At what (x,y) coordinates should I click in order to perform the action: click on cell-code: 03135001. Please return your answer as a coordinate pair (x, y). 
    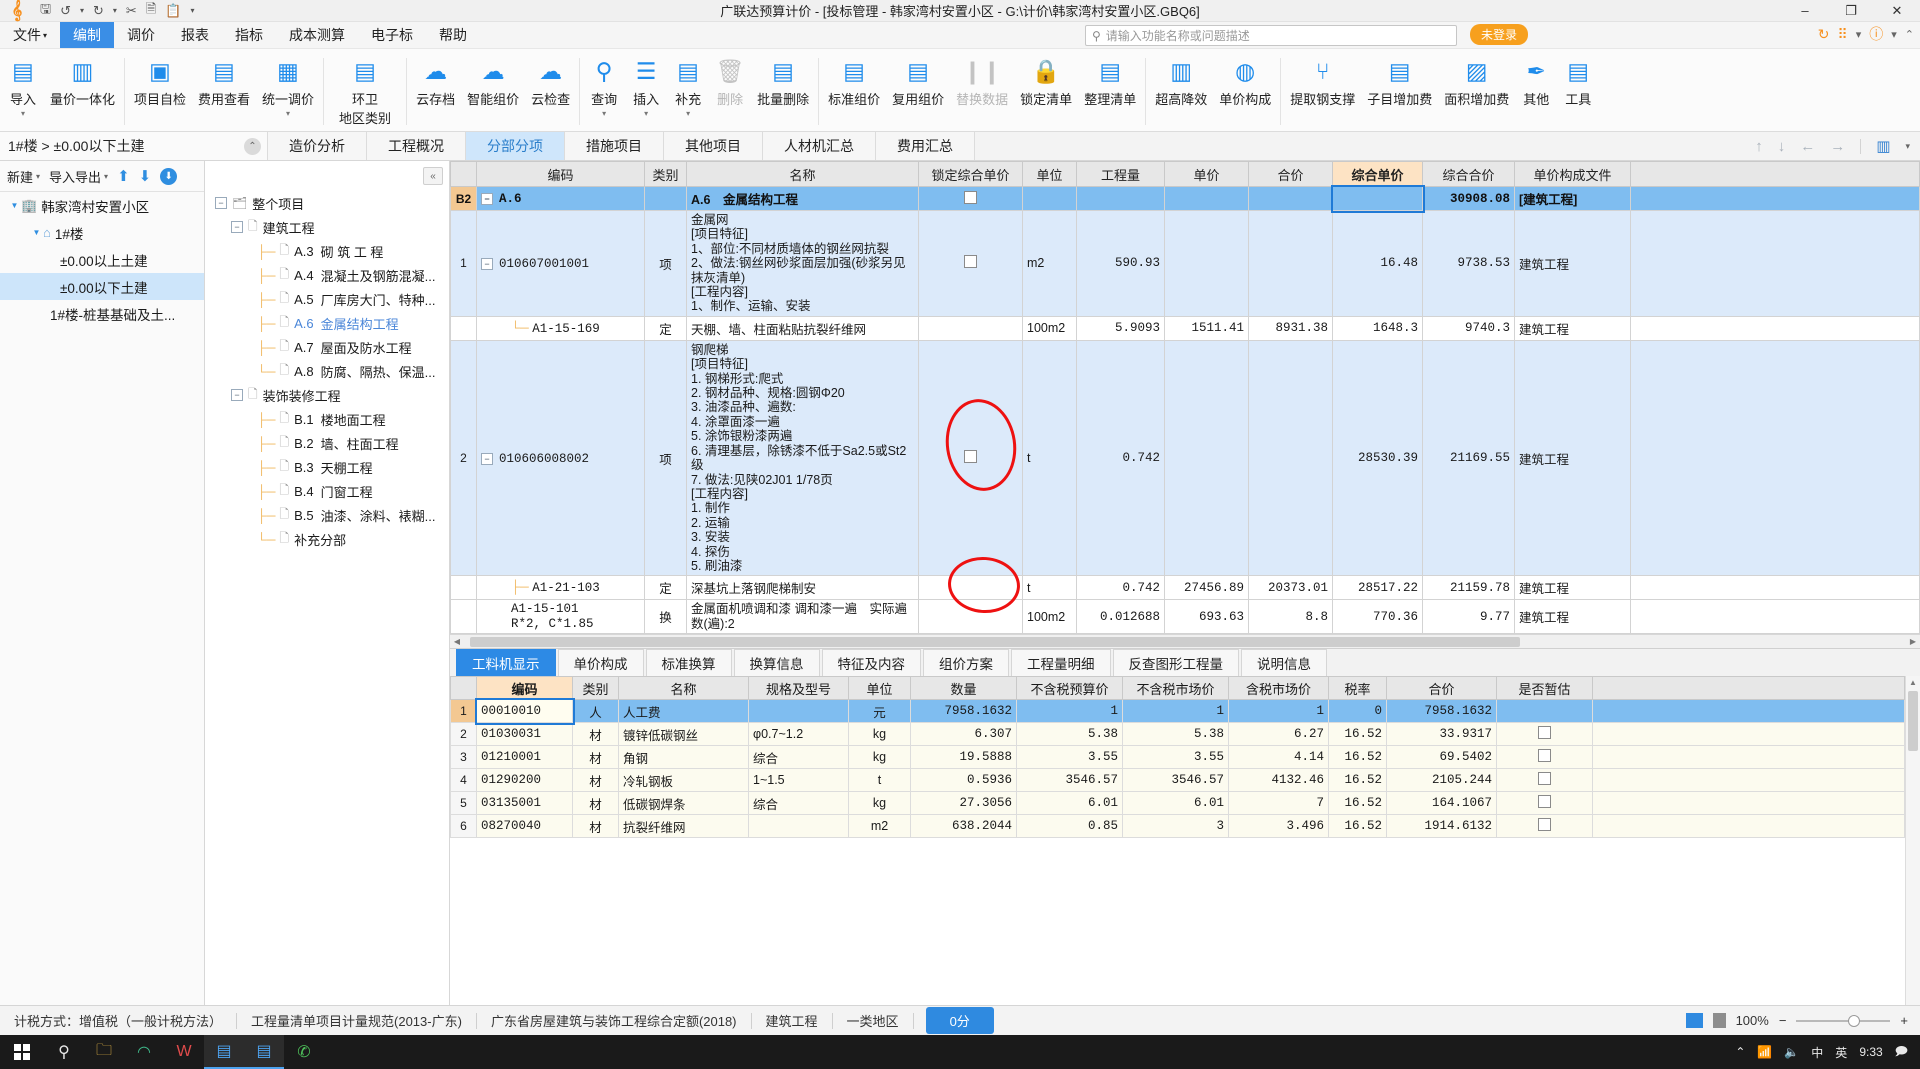
    Looking at the image, I should click on (524, 803).